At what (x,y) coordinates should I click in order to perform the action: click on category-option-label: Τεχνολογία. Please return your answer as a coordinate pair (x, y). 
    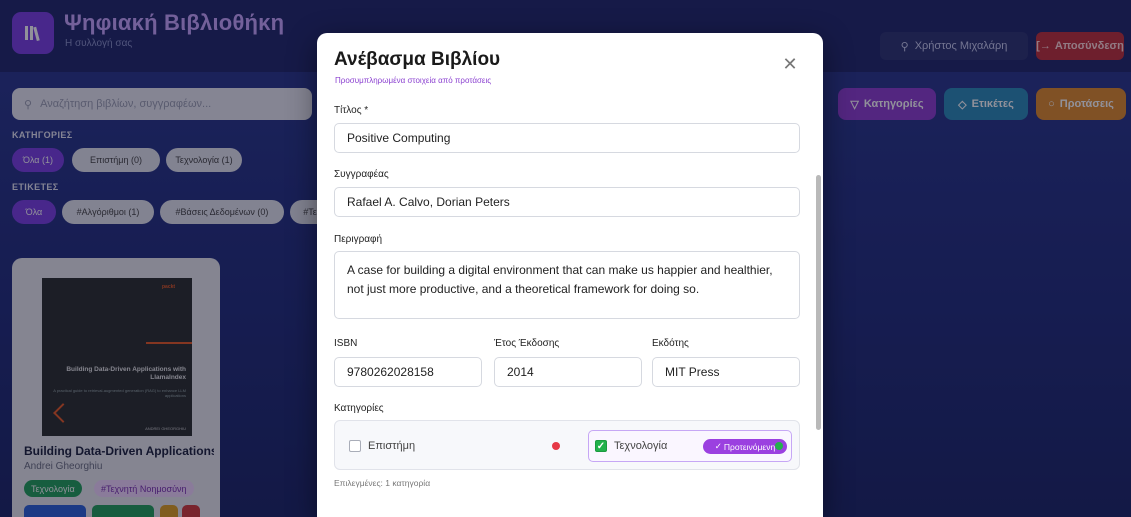
    Looking at the image, I should click on (641, 446).